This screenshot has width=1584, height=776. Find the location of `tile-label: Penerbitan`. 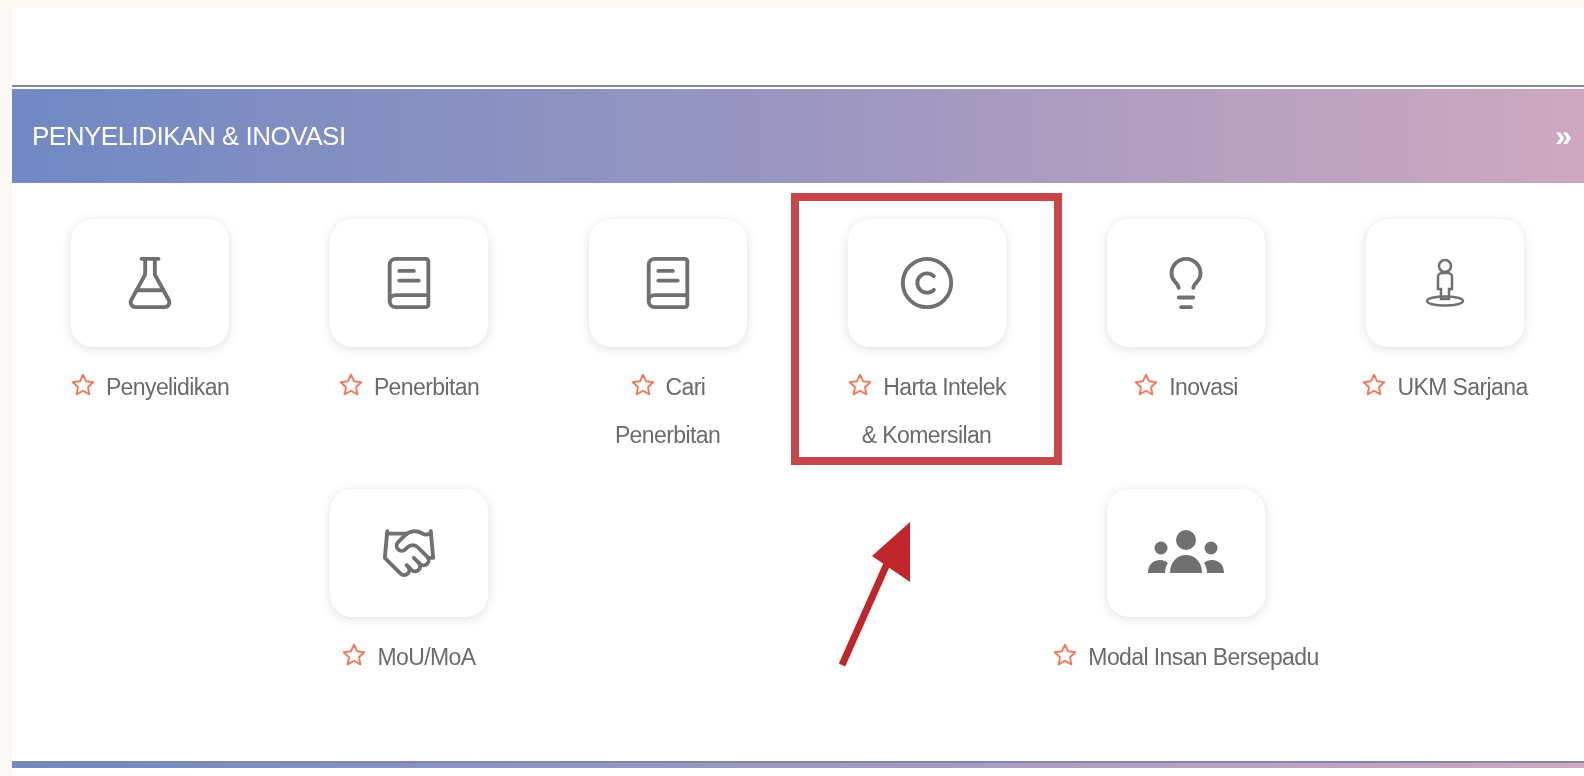

tile-label: Penerbitan is located at coordinates (408, 387).